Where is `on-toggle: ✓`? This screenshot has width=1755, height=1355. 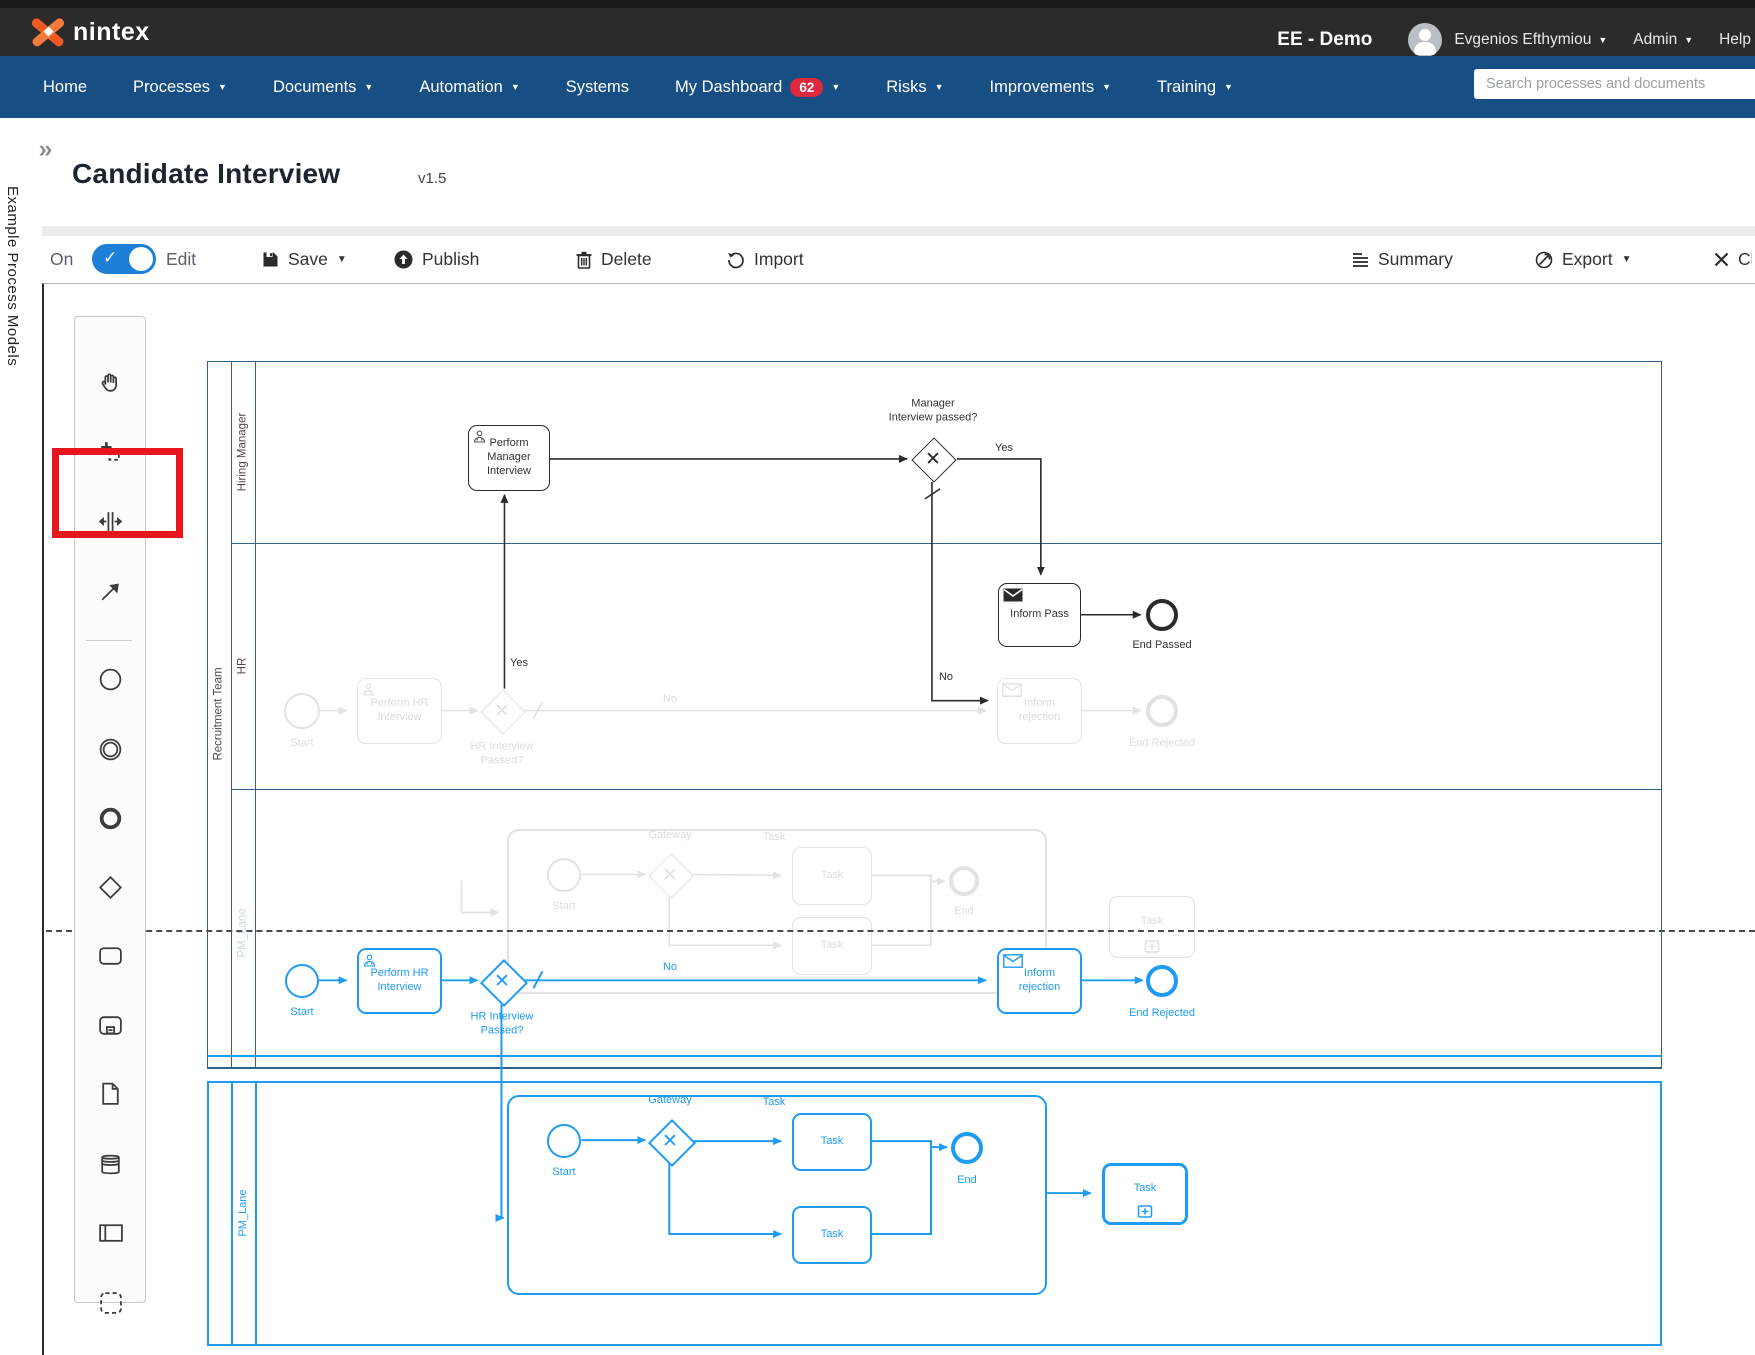
on-toggle: ✓ is located at coordinates (124, 259).